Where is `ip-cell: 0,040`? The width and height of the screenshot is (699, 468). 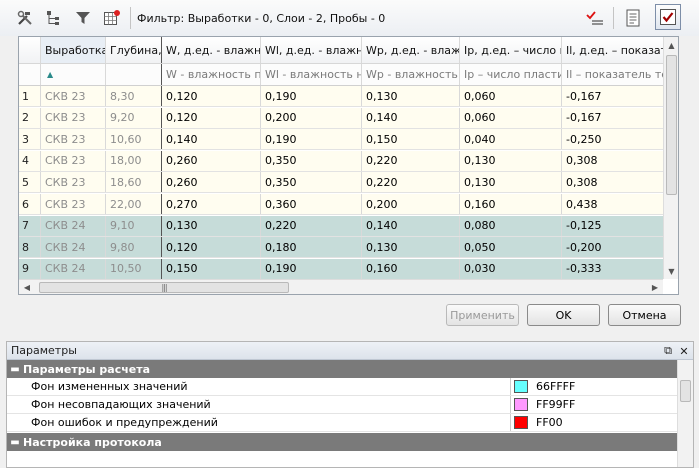 ip-cell: 0,040 is located at coordinates (511, 139).